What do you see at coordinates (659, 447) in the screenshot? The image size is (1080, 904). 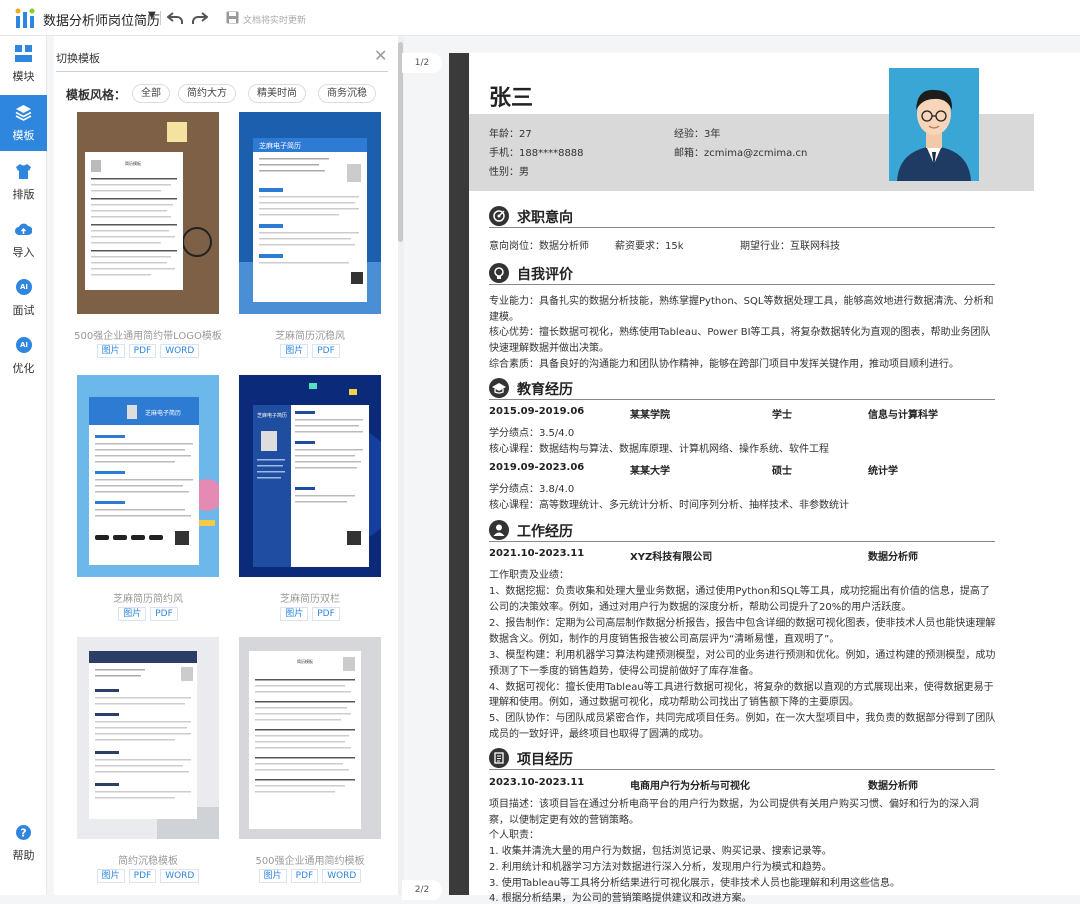 I see `edu-courses: 核心课程：数据结构与算法、数据库原理、计算机网络、操作系统、软件工程` at bounding box center [659, 447].